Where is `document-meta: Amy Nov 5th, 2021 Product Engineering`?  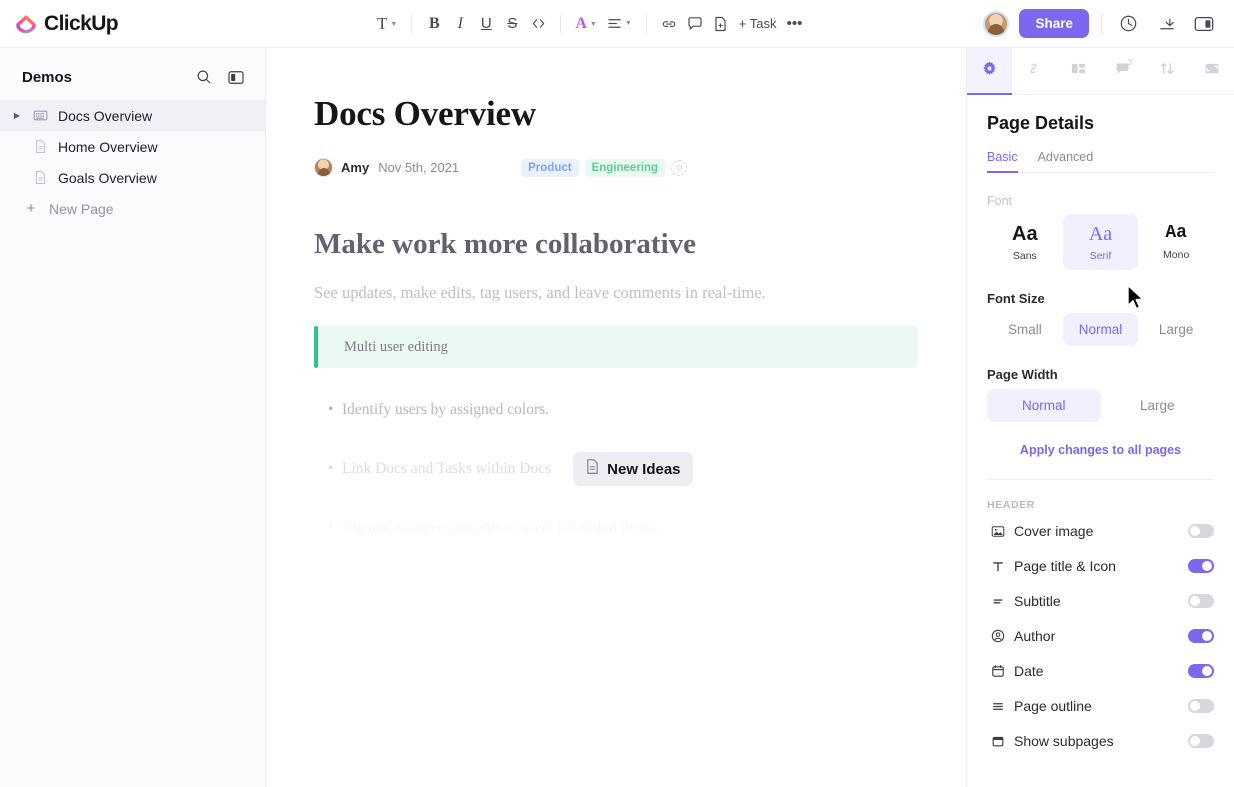 document-meta: Amy Nov 5th, 2021 Product Engineering is located at coordinates (610, 167).